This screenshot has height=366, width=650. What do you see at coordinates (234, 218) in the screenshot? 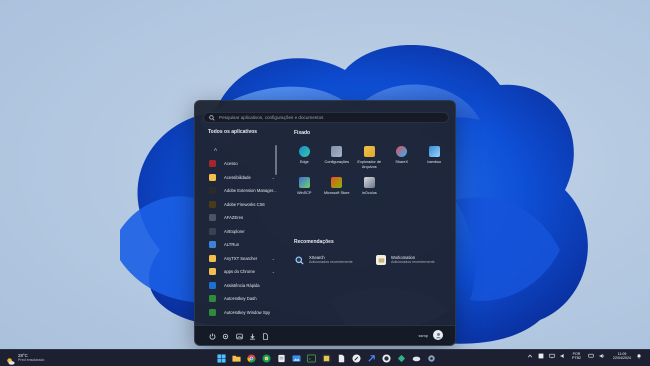
I see `app-label: AFAZEres` at bounding box center [234, 218].